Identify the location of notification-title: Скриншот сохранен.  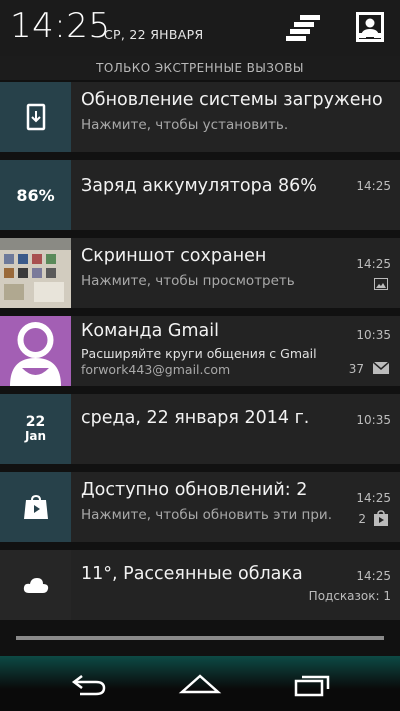
(174, 256).